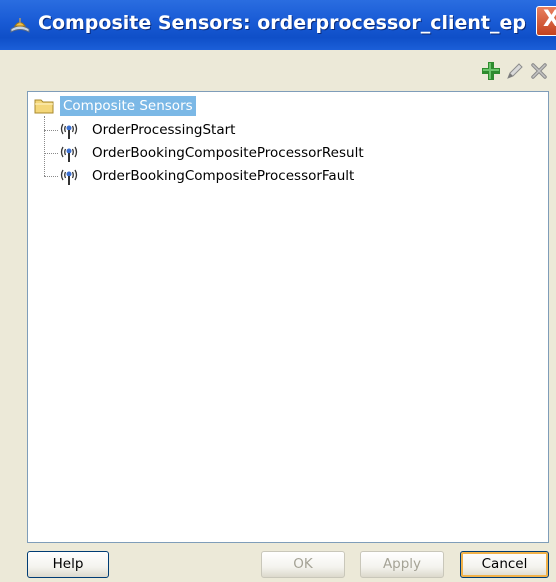 This screenshot has height=582, width=556. What do you see at coordinates (44, 106) in the screenshot?
I see `folder-icon` at bounding box center [44, 106].